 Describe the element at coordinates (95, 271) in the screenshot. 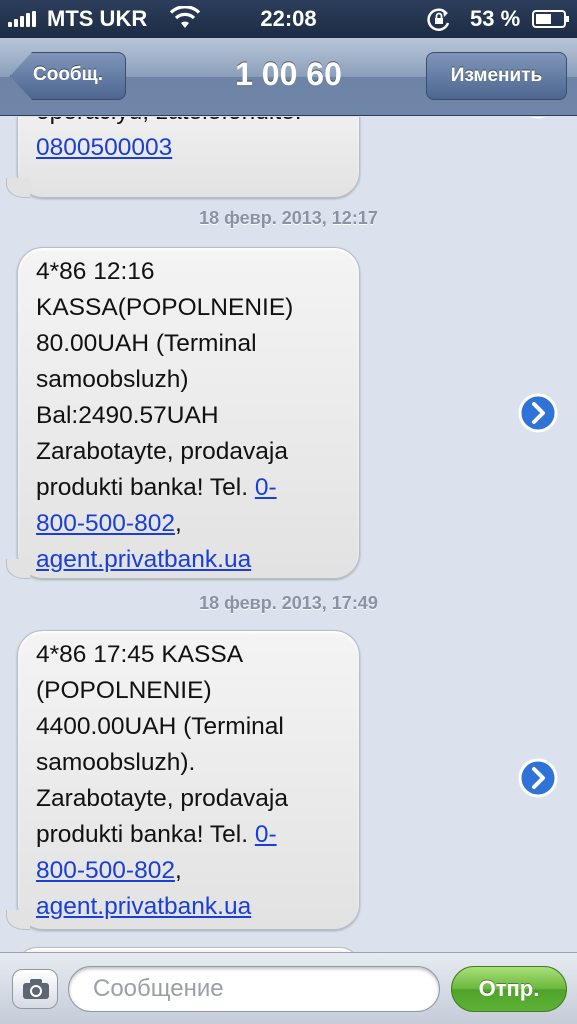

I see `message-line: 4*86 12:16` at that location.